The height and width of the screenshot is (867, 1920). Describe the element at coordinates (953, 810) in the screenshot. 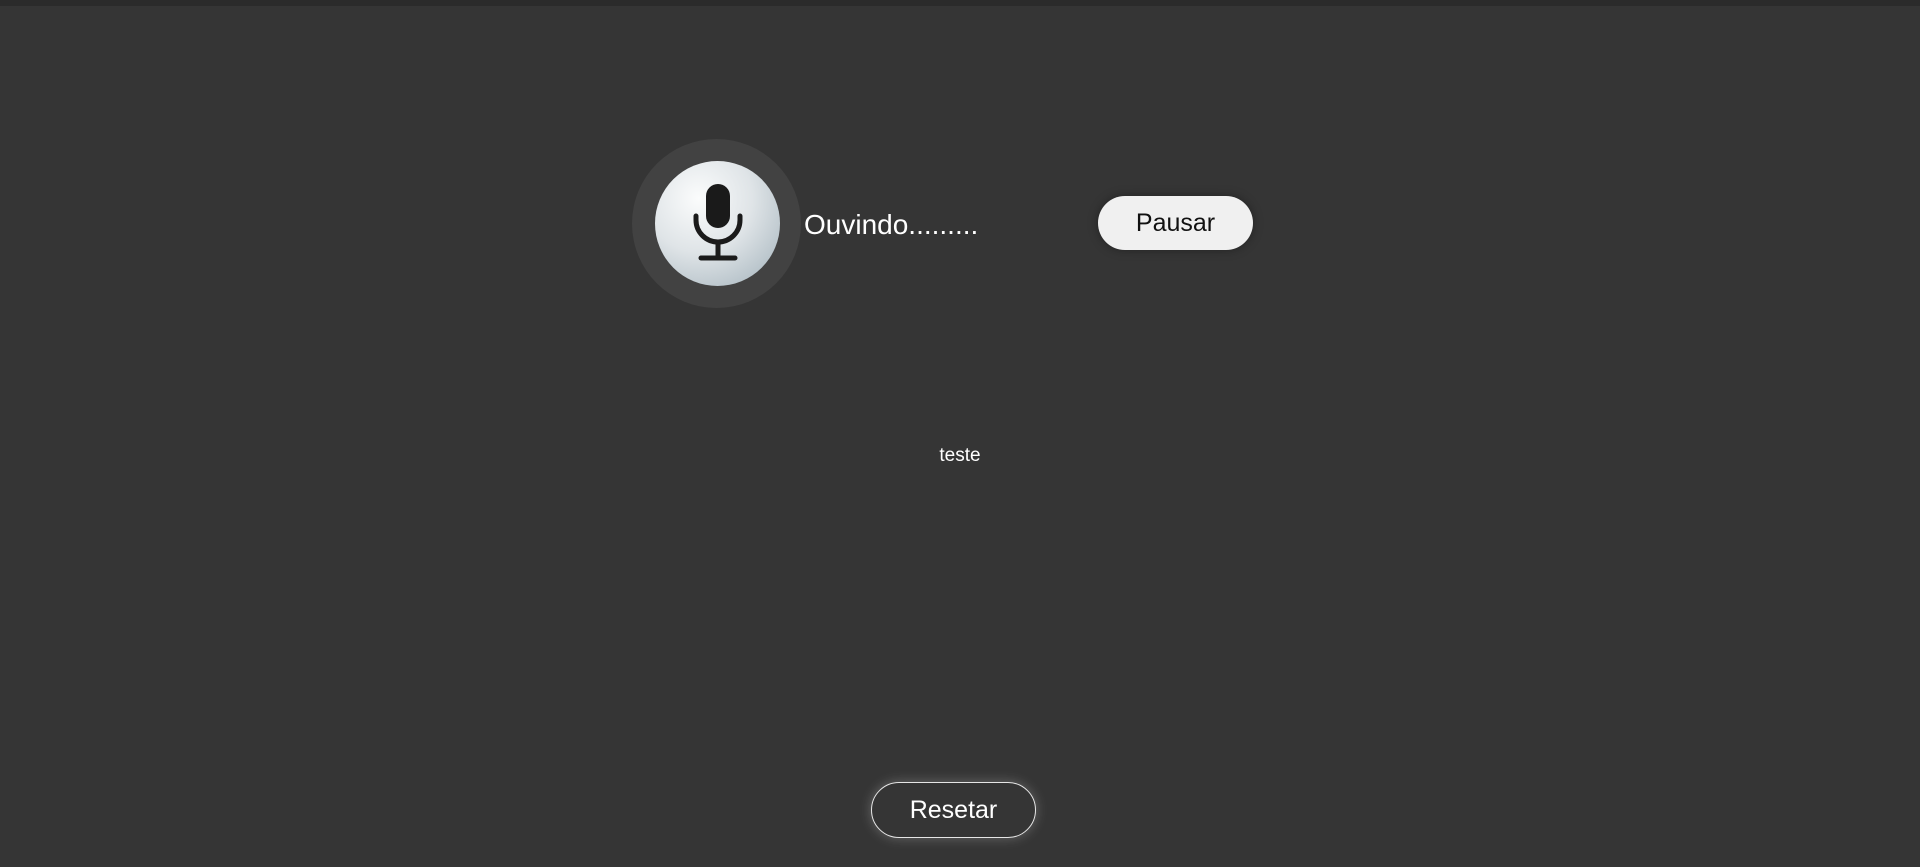

I see `reset-button: Resetar` at that location.